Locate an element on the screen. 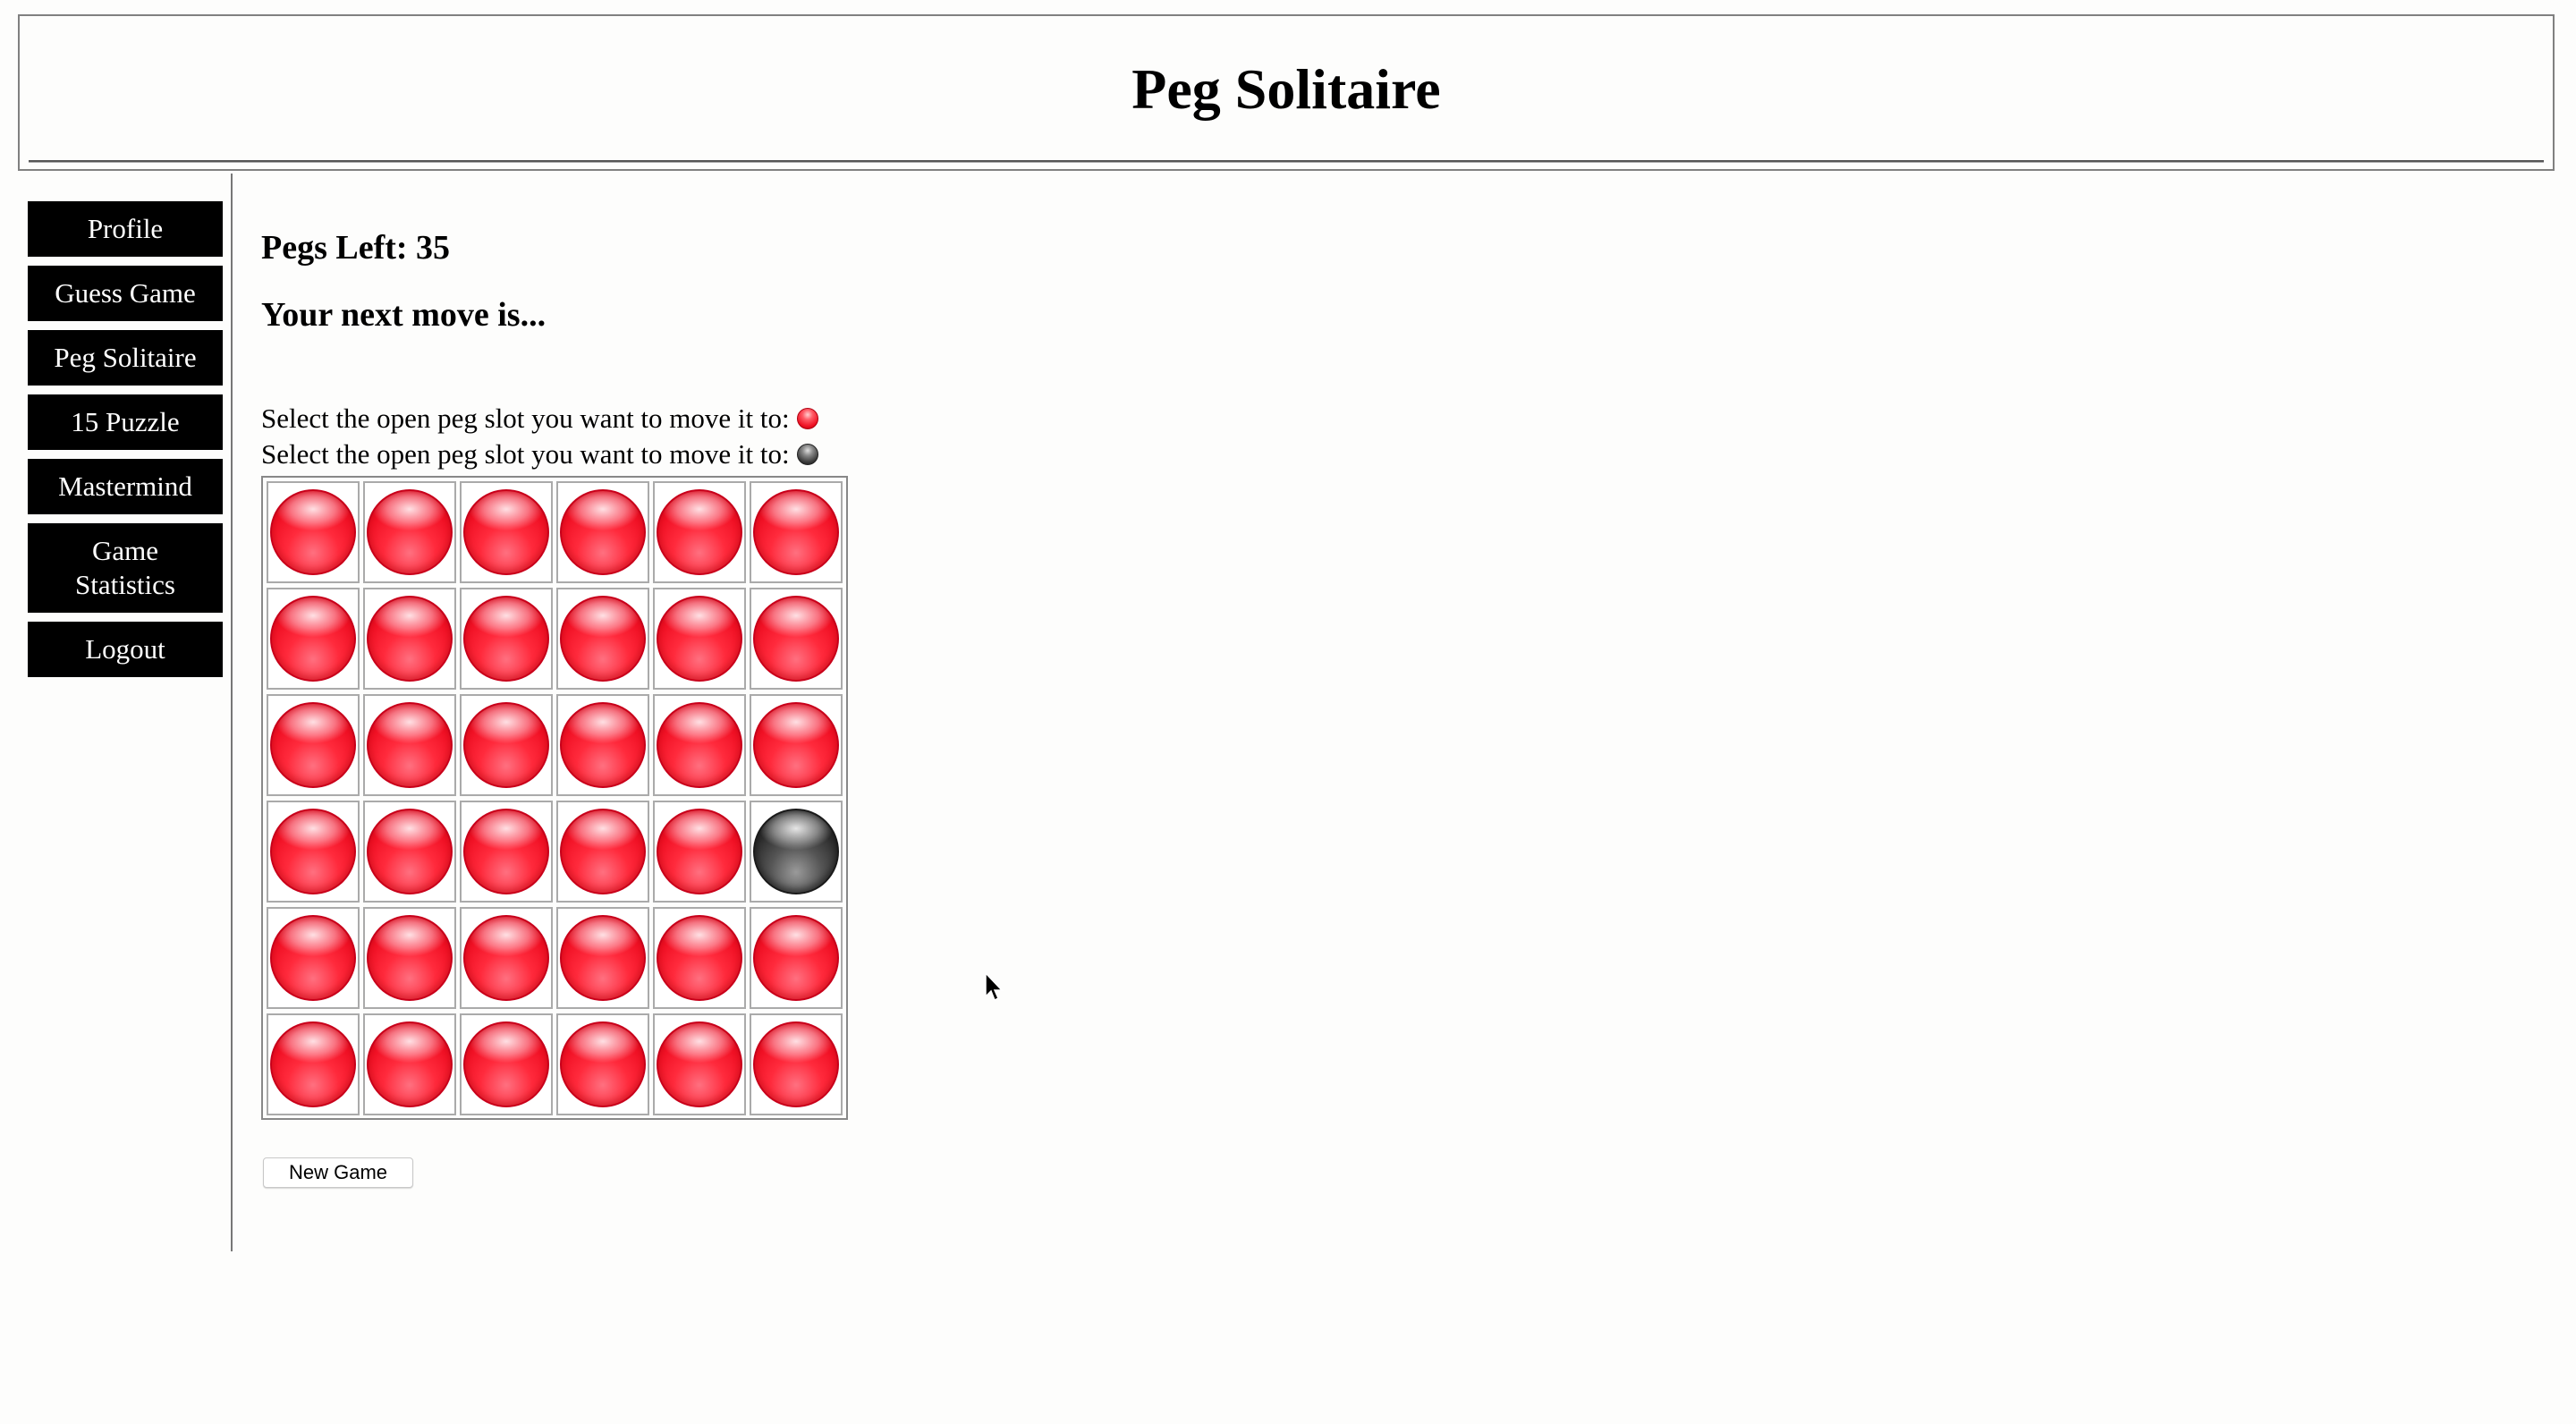  sidebar-item-15-puzzle: 15 Puzzle is located at coordinates (125, 422).